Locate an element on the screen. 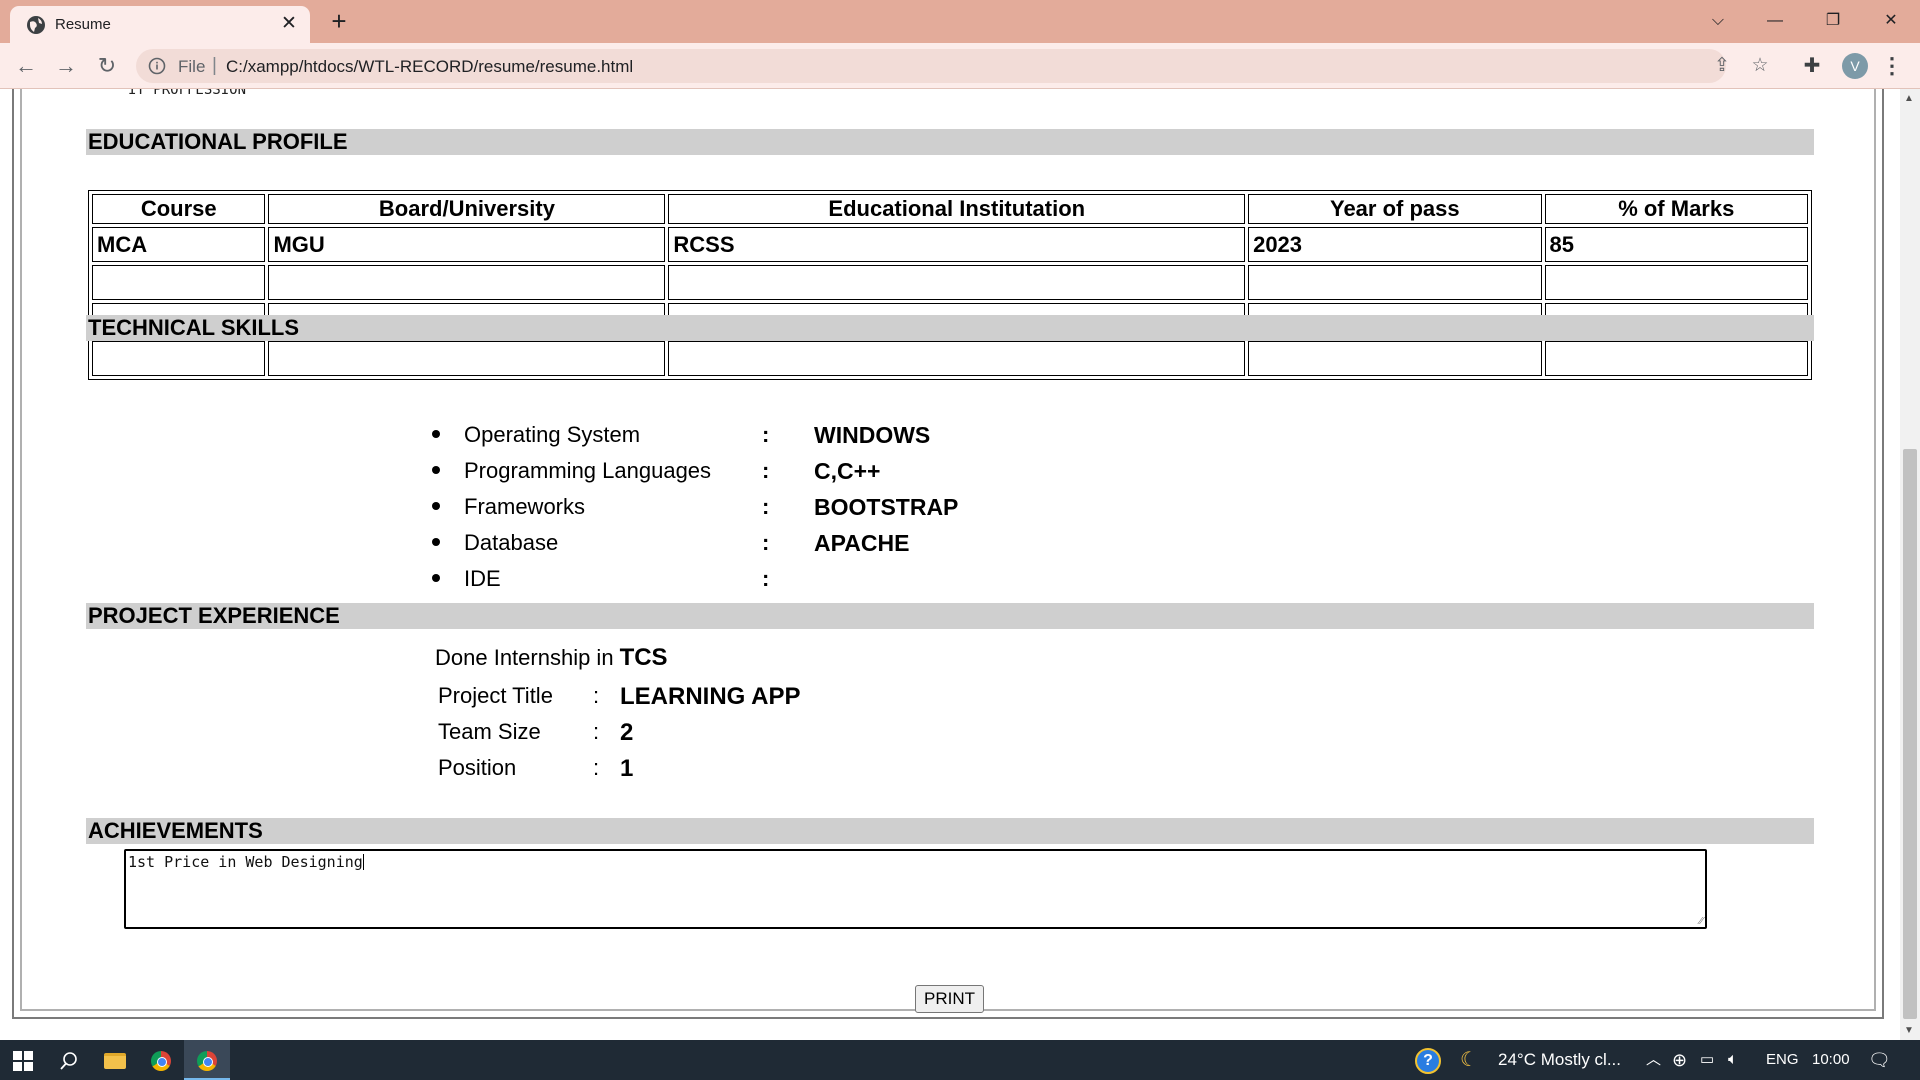 The image size is (1920, 1080). windows-start-icon is located at coordinates (23, 1060).